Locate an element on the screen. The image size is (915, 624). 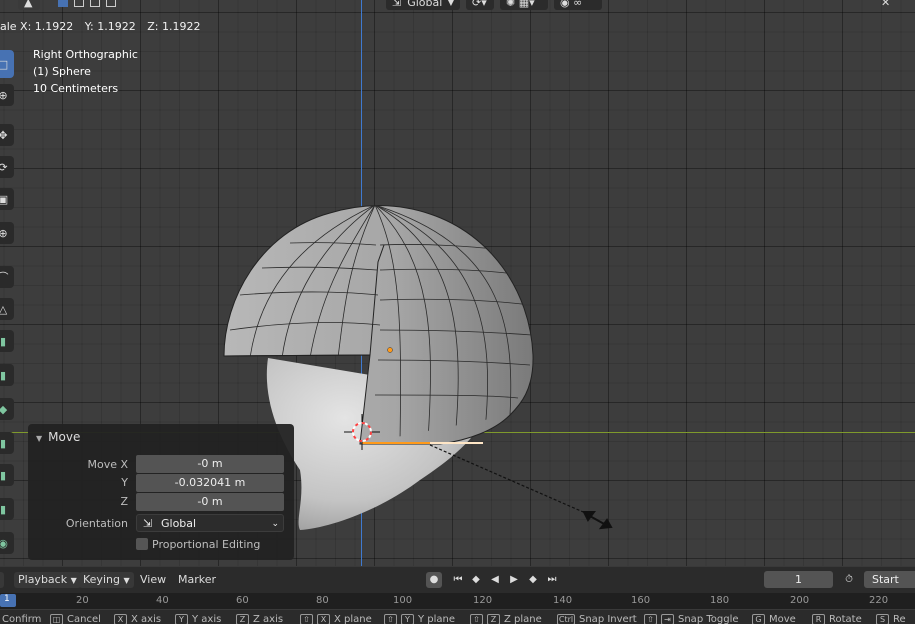
stopwatch-icon: ⏱ is located at coordinates (849, 580).